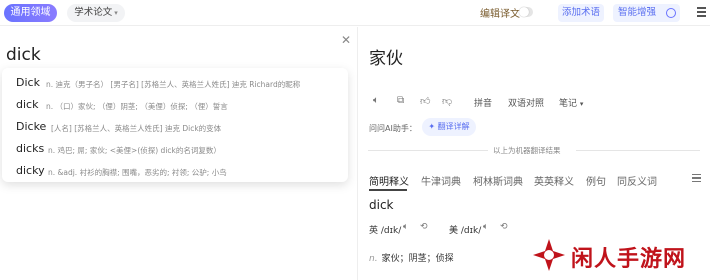 The width and height of the screenshot is (710, 280). Describe the element at coordinates (432, 126) in the screenshot. I see `sparkle-icon: ✦` at that location.